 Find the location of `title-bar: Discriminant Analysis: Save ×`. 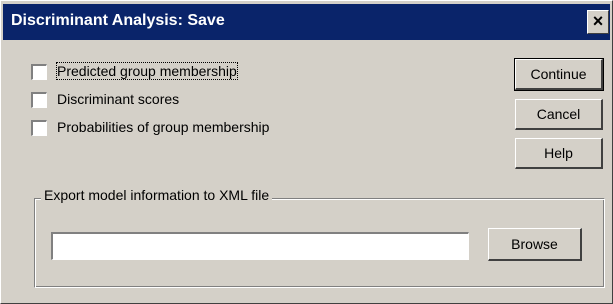

title-bar: Discriminant Analysis: Save × is located at coordinates (306, 22).